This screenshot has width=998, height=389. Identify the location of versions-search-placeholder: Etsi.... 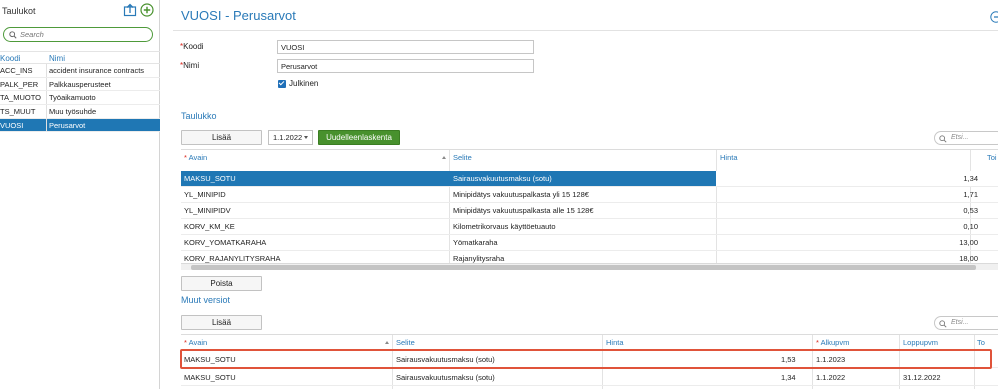
(960, 322).